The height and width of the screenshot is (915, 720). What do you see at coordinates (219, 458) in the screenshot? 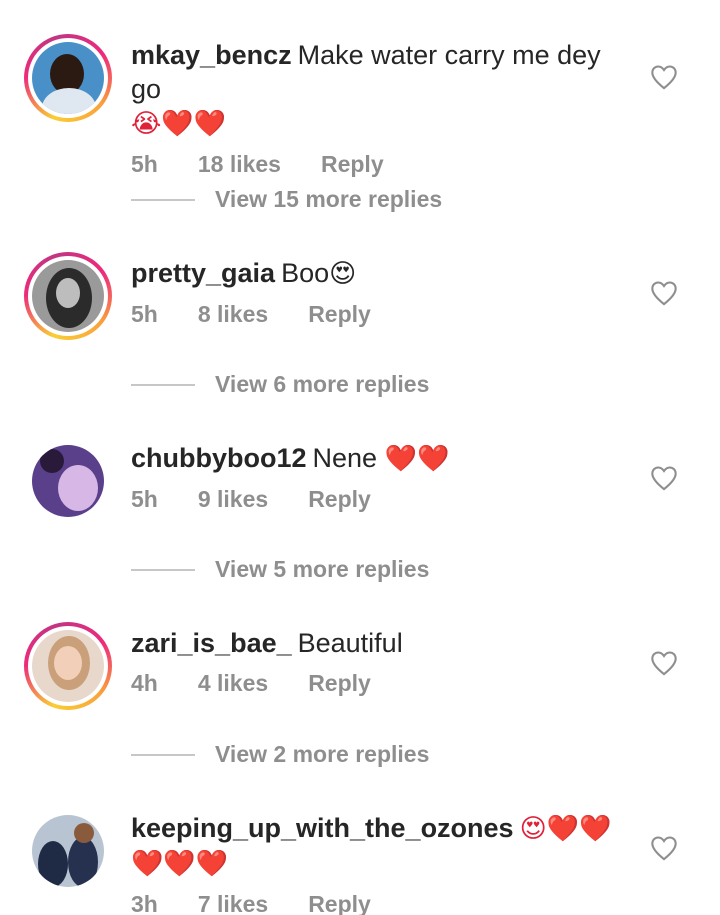
I see `username: chubbyboo12` at bounding box center [219, 458].